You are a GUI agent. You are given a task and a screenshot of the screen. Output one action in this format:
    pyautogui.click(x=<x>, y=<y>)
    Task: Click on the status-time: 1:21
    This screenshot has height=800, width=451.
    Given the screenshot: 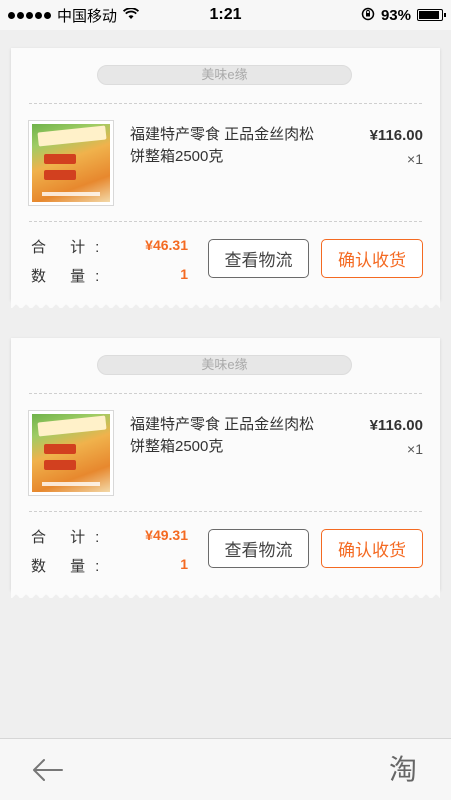 What is the action you would take?
    pyautogui.click(x=225, y=14)
    